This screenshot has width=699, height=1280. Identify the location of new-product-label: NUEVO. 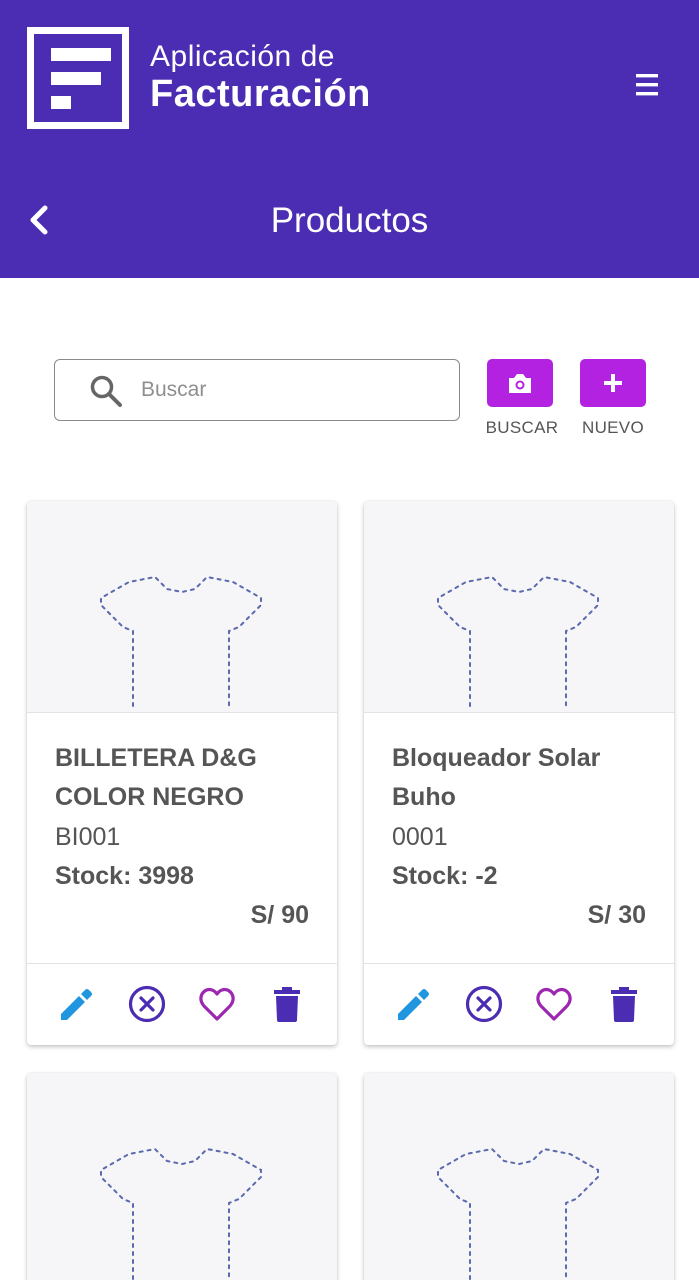
(613, 427).